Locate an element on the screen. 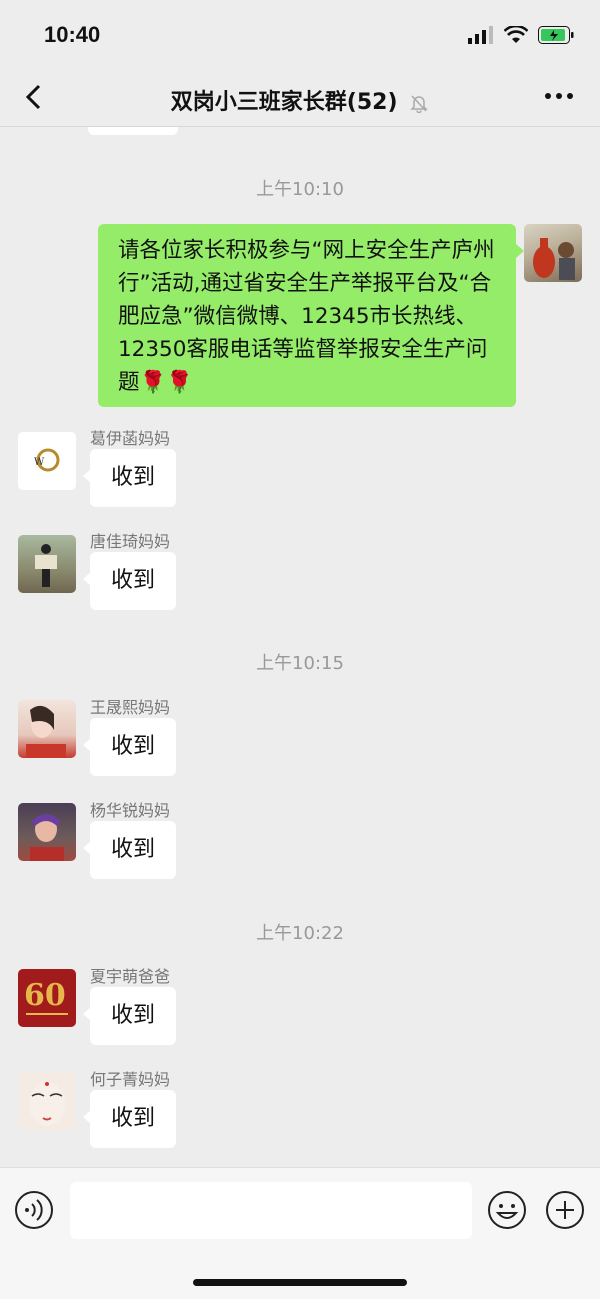 This screenshot has height=1299, width=600. wifi-icon is located at coordinates (516, 34).